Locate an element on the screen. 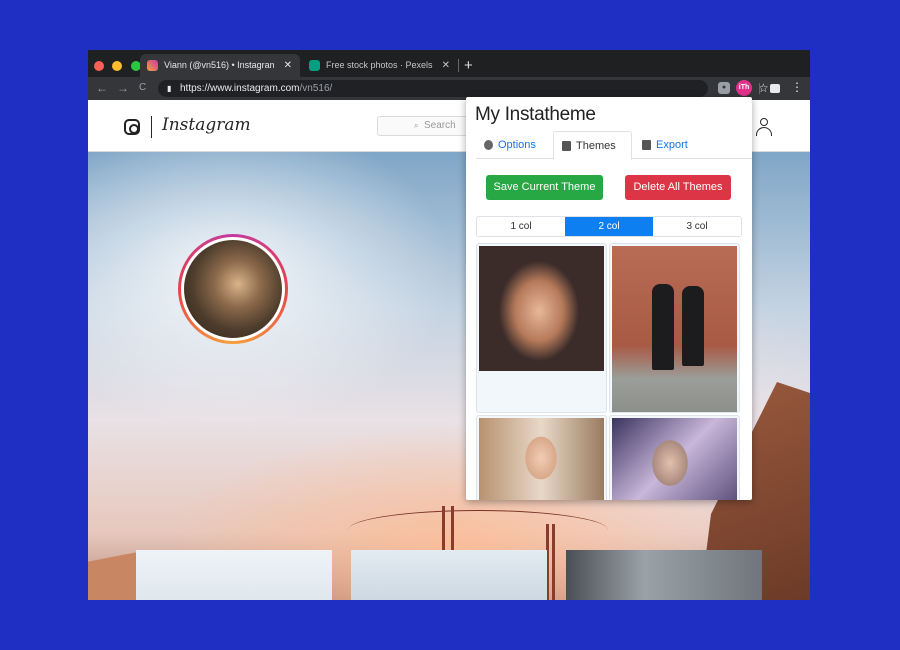 The height and width of the screenshot is (650, 900). bridge-tower is located at coordinates (550, 562).